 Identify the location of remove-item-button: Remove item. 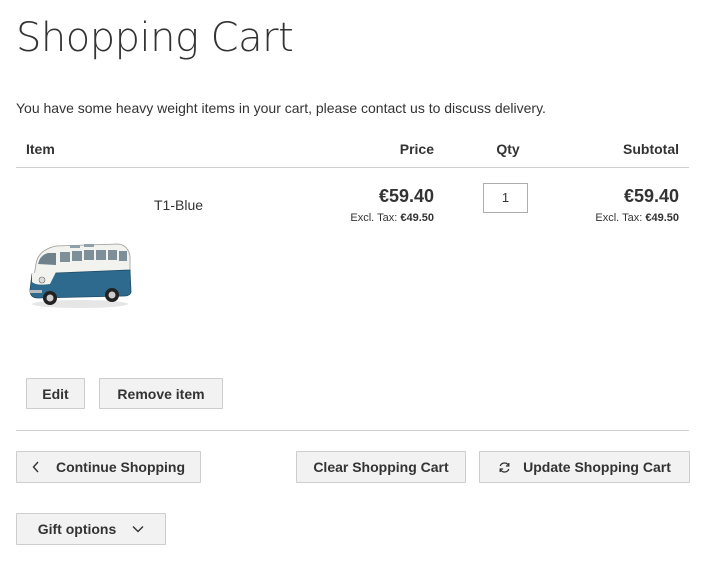
(161, 393).